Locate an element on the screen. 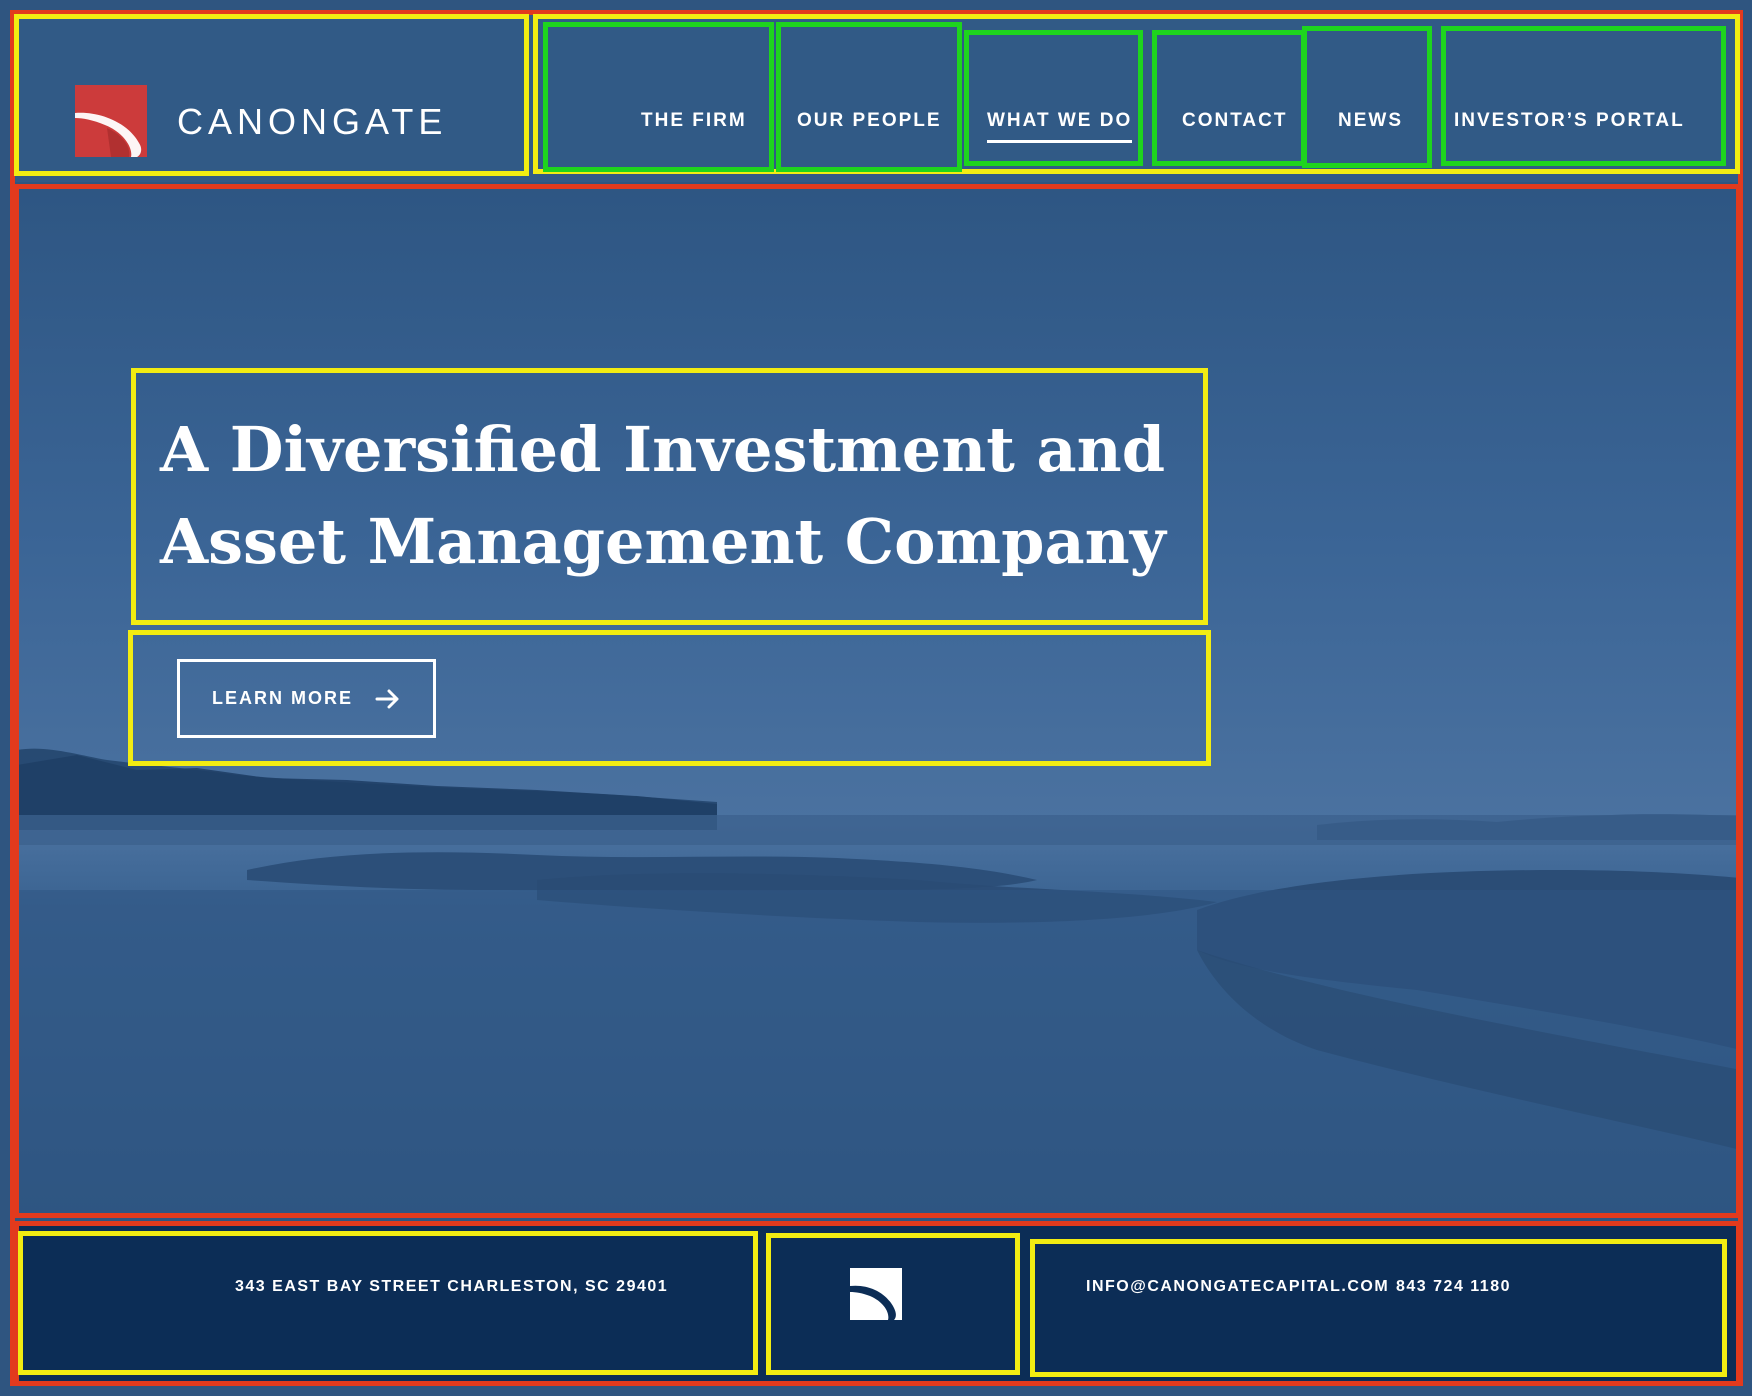  learn-more-button: LEARN MORE is located at coordinates (306, 698).